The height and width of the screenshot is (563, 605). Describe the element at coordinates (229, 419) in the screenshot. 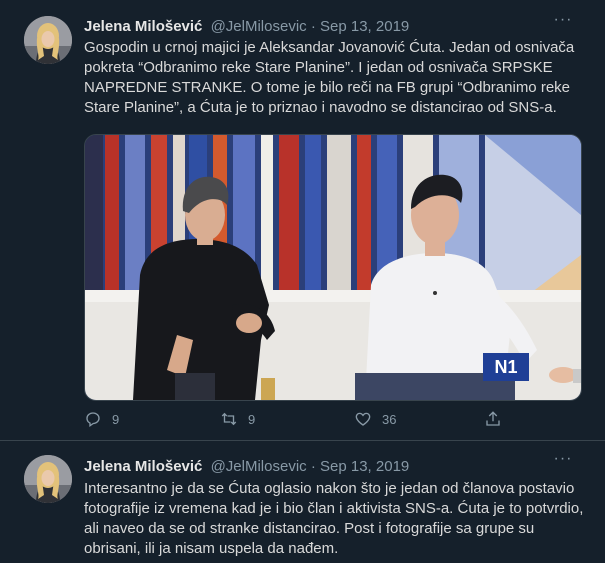

I see `retweet-icon` at that location.